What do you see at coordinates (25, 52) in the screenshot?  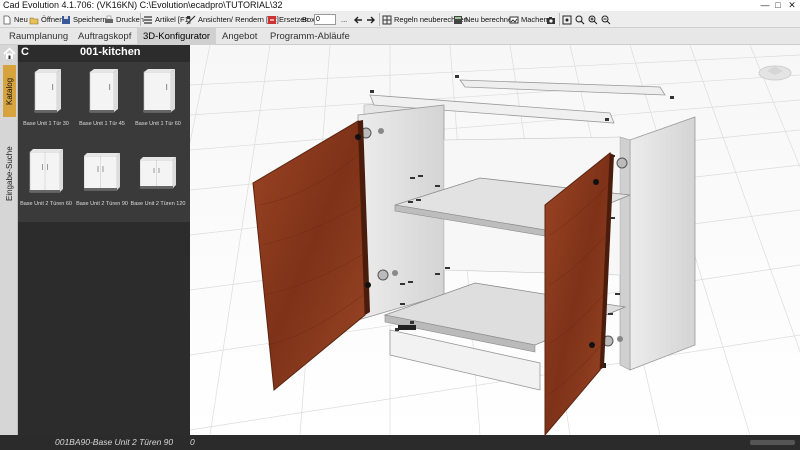 I see `catalog-letter: C` at bounding box center [25, 52].